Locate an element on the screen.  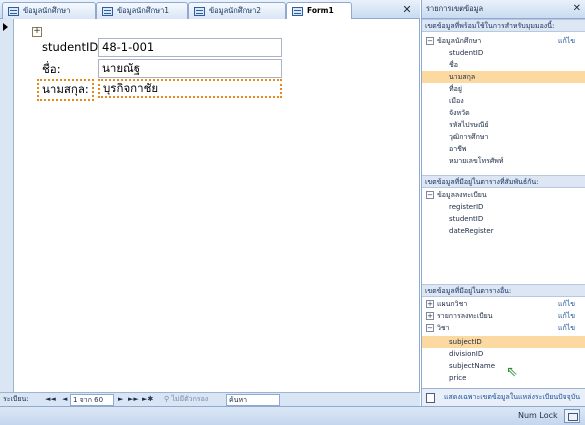
table-row-department: + แผนกวิชา แก้ไข is located at coordinates (503, 304).